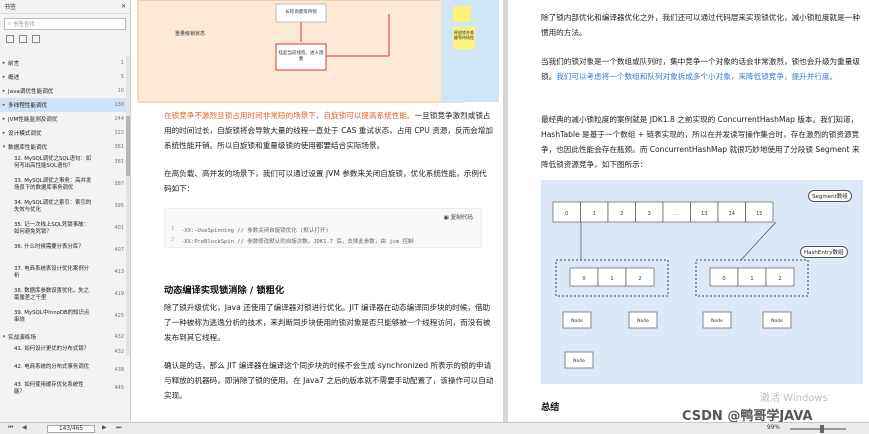 This screenshot has width=869, height=434. What do you see at coordinates (773, 428) in the screenshot?
I see `zoom-level: 99%` at bounding box center [773, 428].